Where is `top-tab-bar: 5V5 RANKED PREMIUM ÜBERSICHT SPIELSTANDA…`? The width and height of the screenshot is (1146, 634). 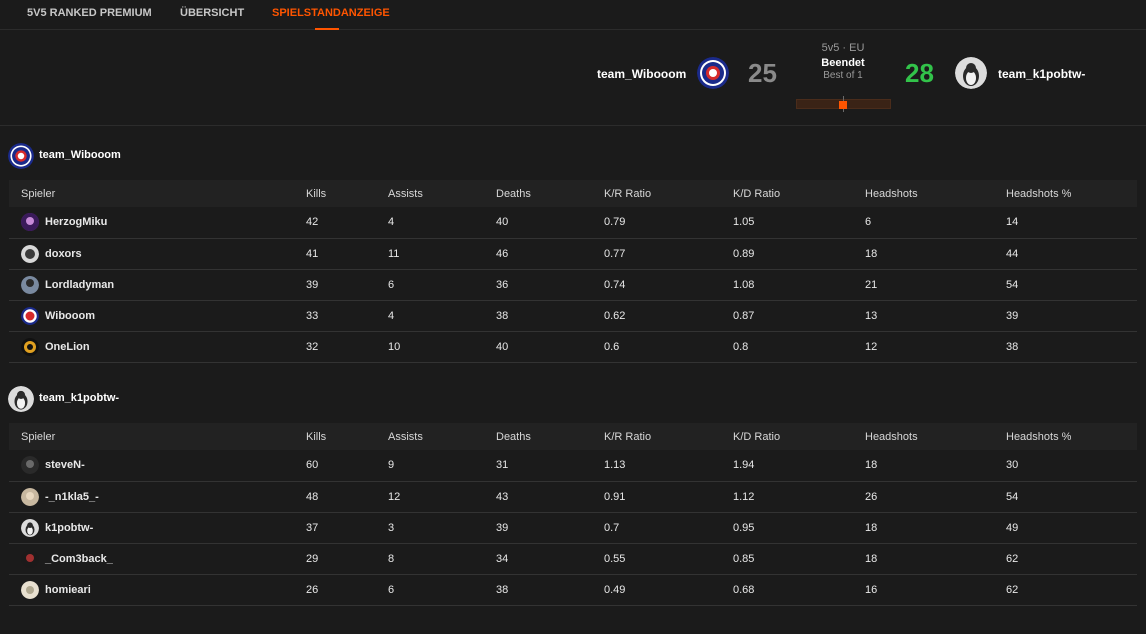 top-tab-bar: 5V5 RANKED PREMIUM ÜBERSICHT SPIELSTANDA… is located at coordinates (573, 15).